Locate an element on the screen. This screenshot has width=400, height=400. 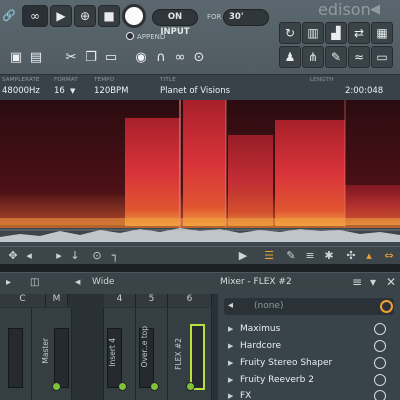
copy-icon: ❐ is located at coordinates (91, 58).